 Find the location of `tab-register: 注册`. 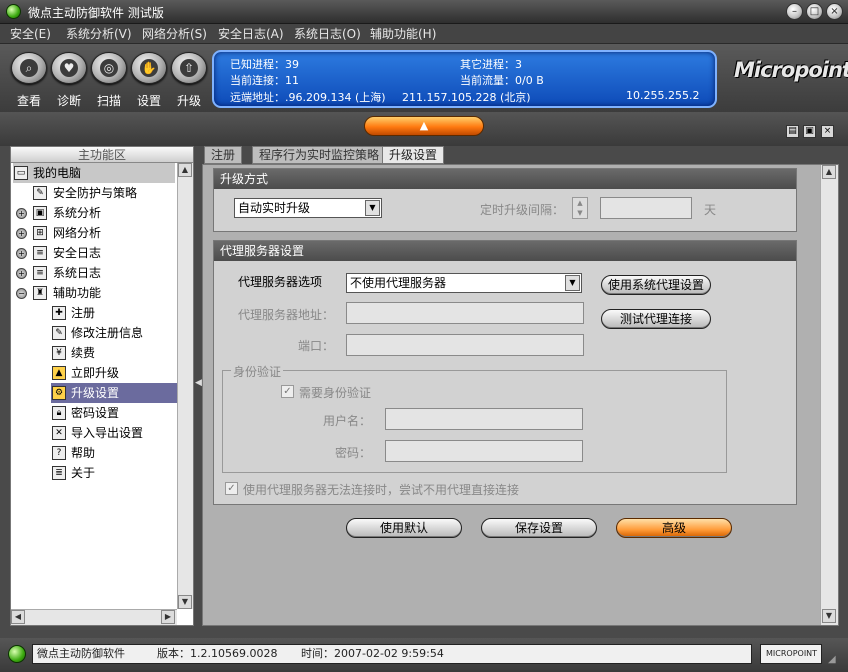

tab-register: 注册 is located at coordinates (223, 155).